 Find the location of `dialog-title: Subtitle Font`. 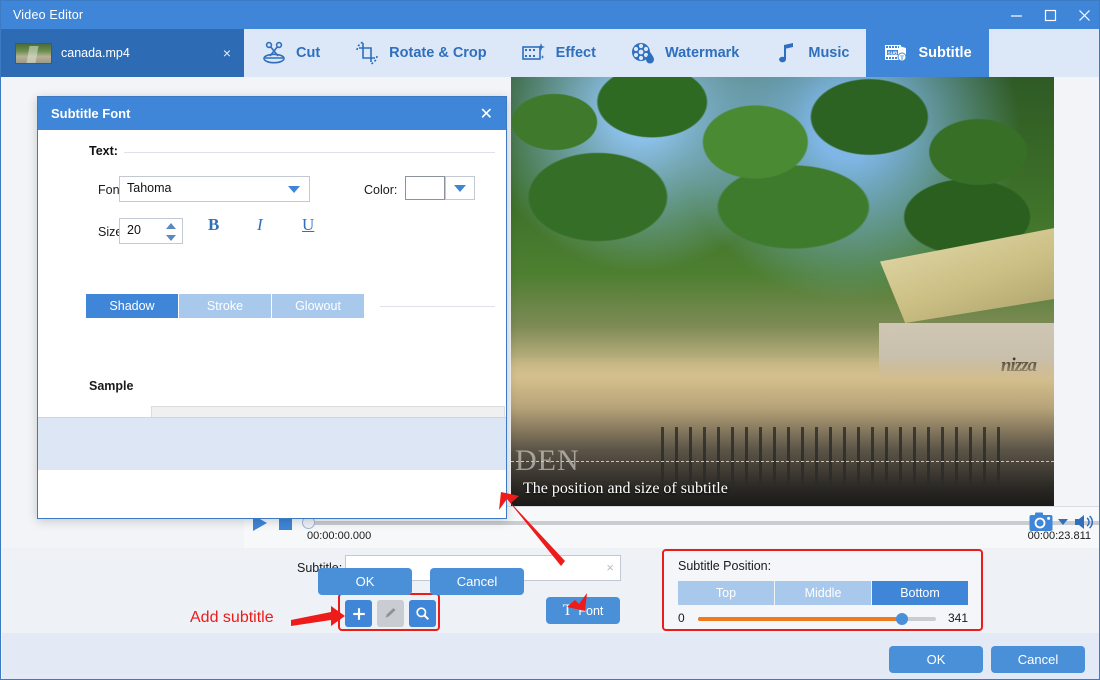

dialog-title: Subtitle Font is located at coordinates (91, 113).